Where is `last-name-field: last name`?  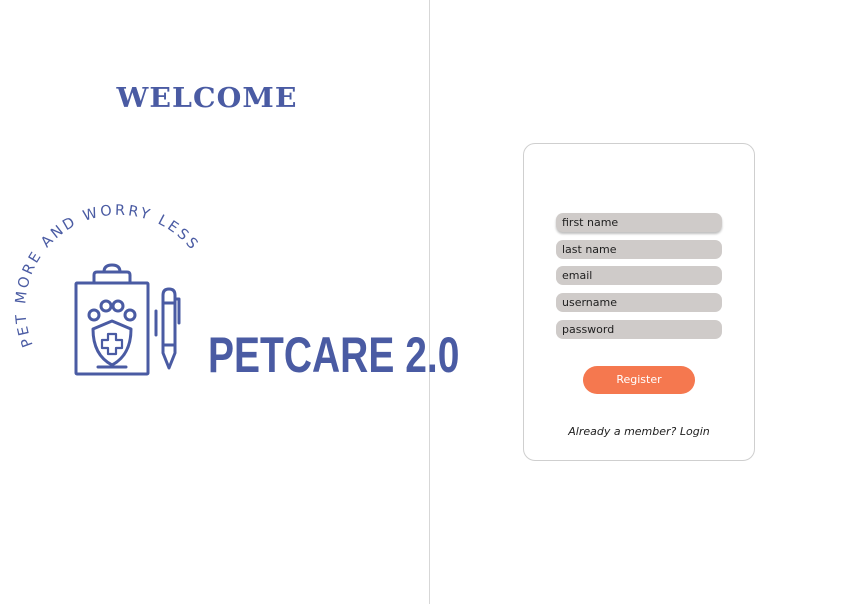
last-name-field: last name is located at coordinates (639, 249).